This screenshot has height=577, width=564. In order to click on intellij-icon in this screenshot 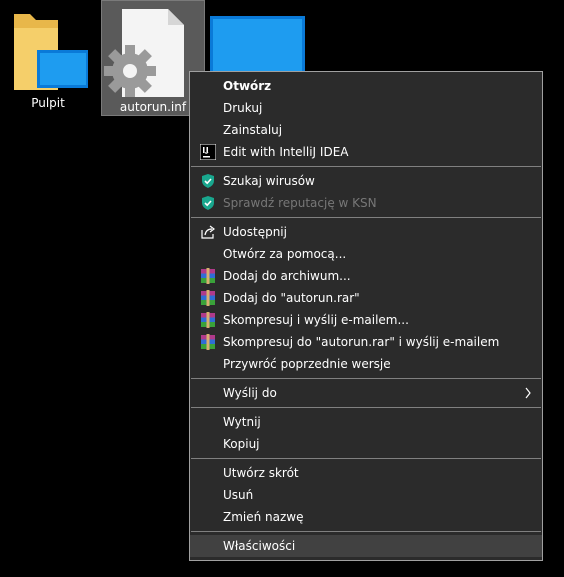, I will do `click(208, 152)`.